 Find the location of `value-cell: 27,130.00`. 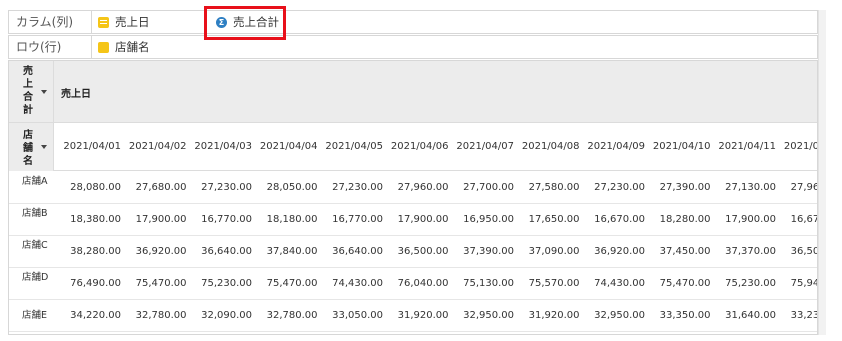

value-cell: 27,130.00 is located at coordinates (743, 187).